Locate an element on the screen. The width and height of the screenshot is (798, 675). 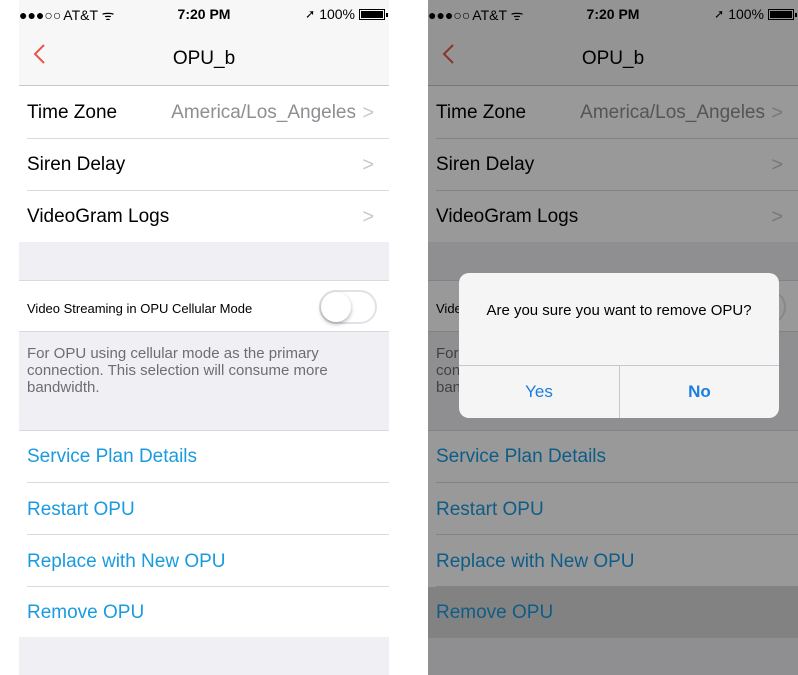
toggle-knob is located at coordinates (336, 307).